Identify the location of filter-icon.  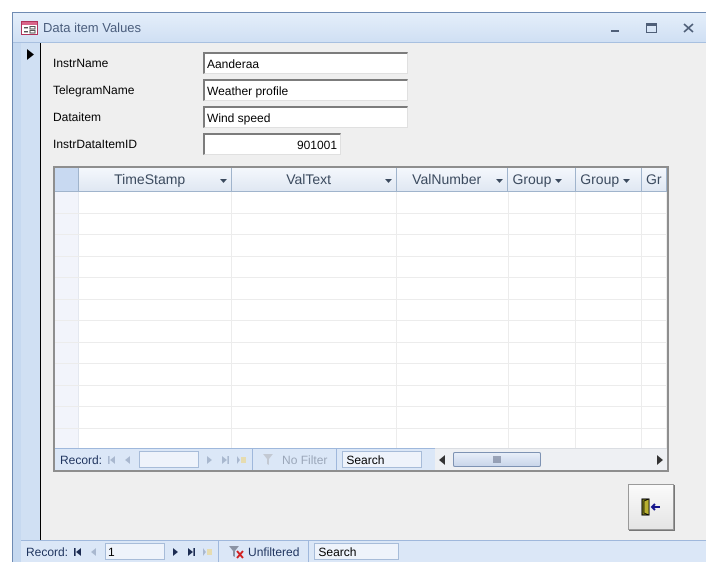
(236, 551).